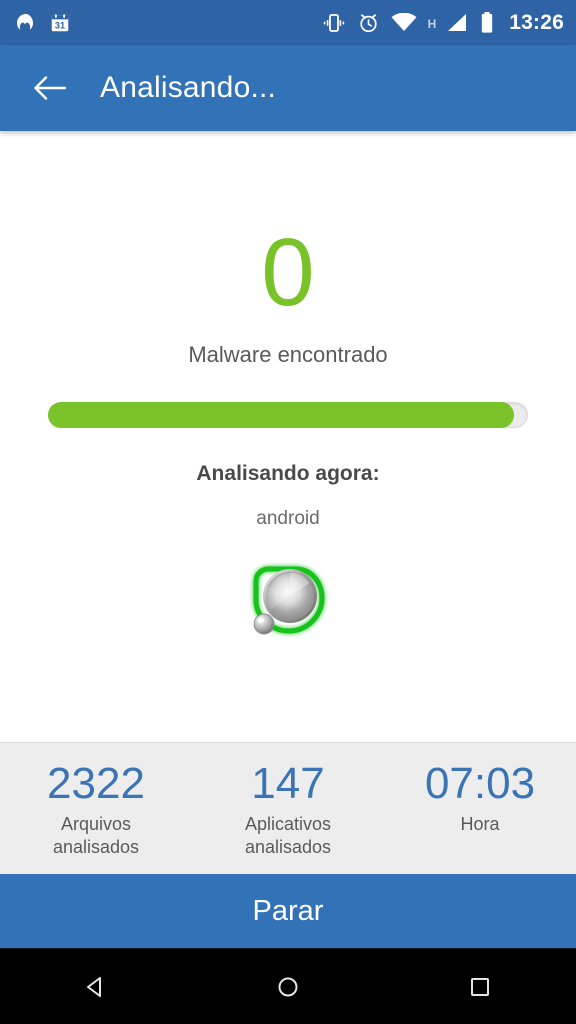 The height and width of the screenshot is (1024, 576). I want to click on stat-label: Arquivos analisados, so click(96, 835).